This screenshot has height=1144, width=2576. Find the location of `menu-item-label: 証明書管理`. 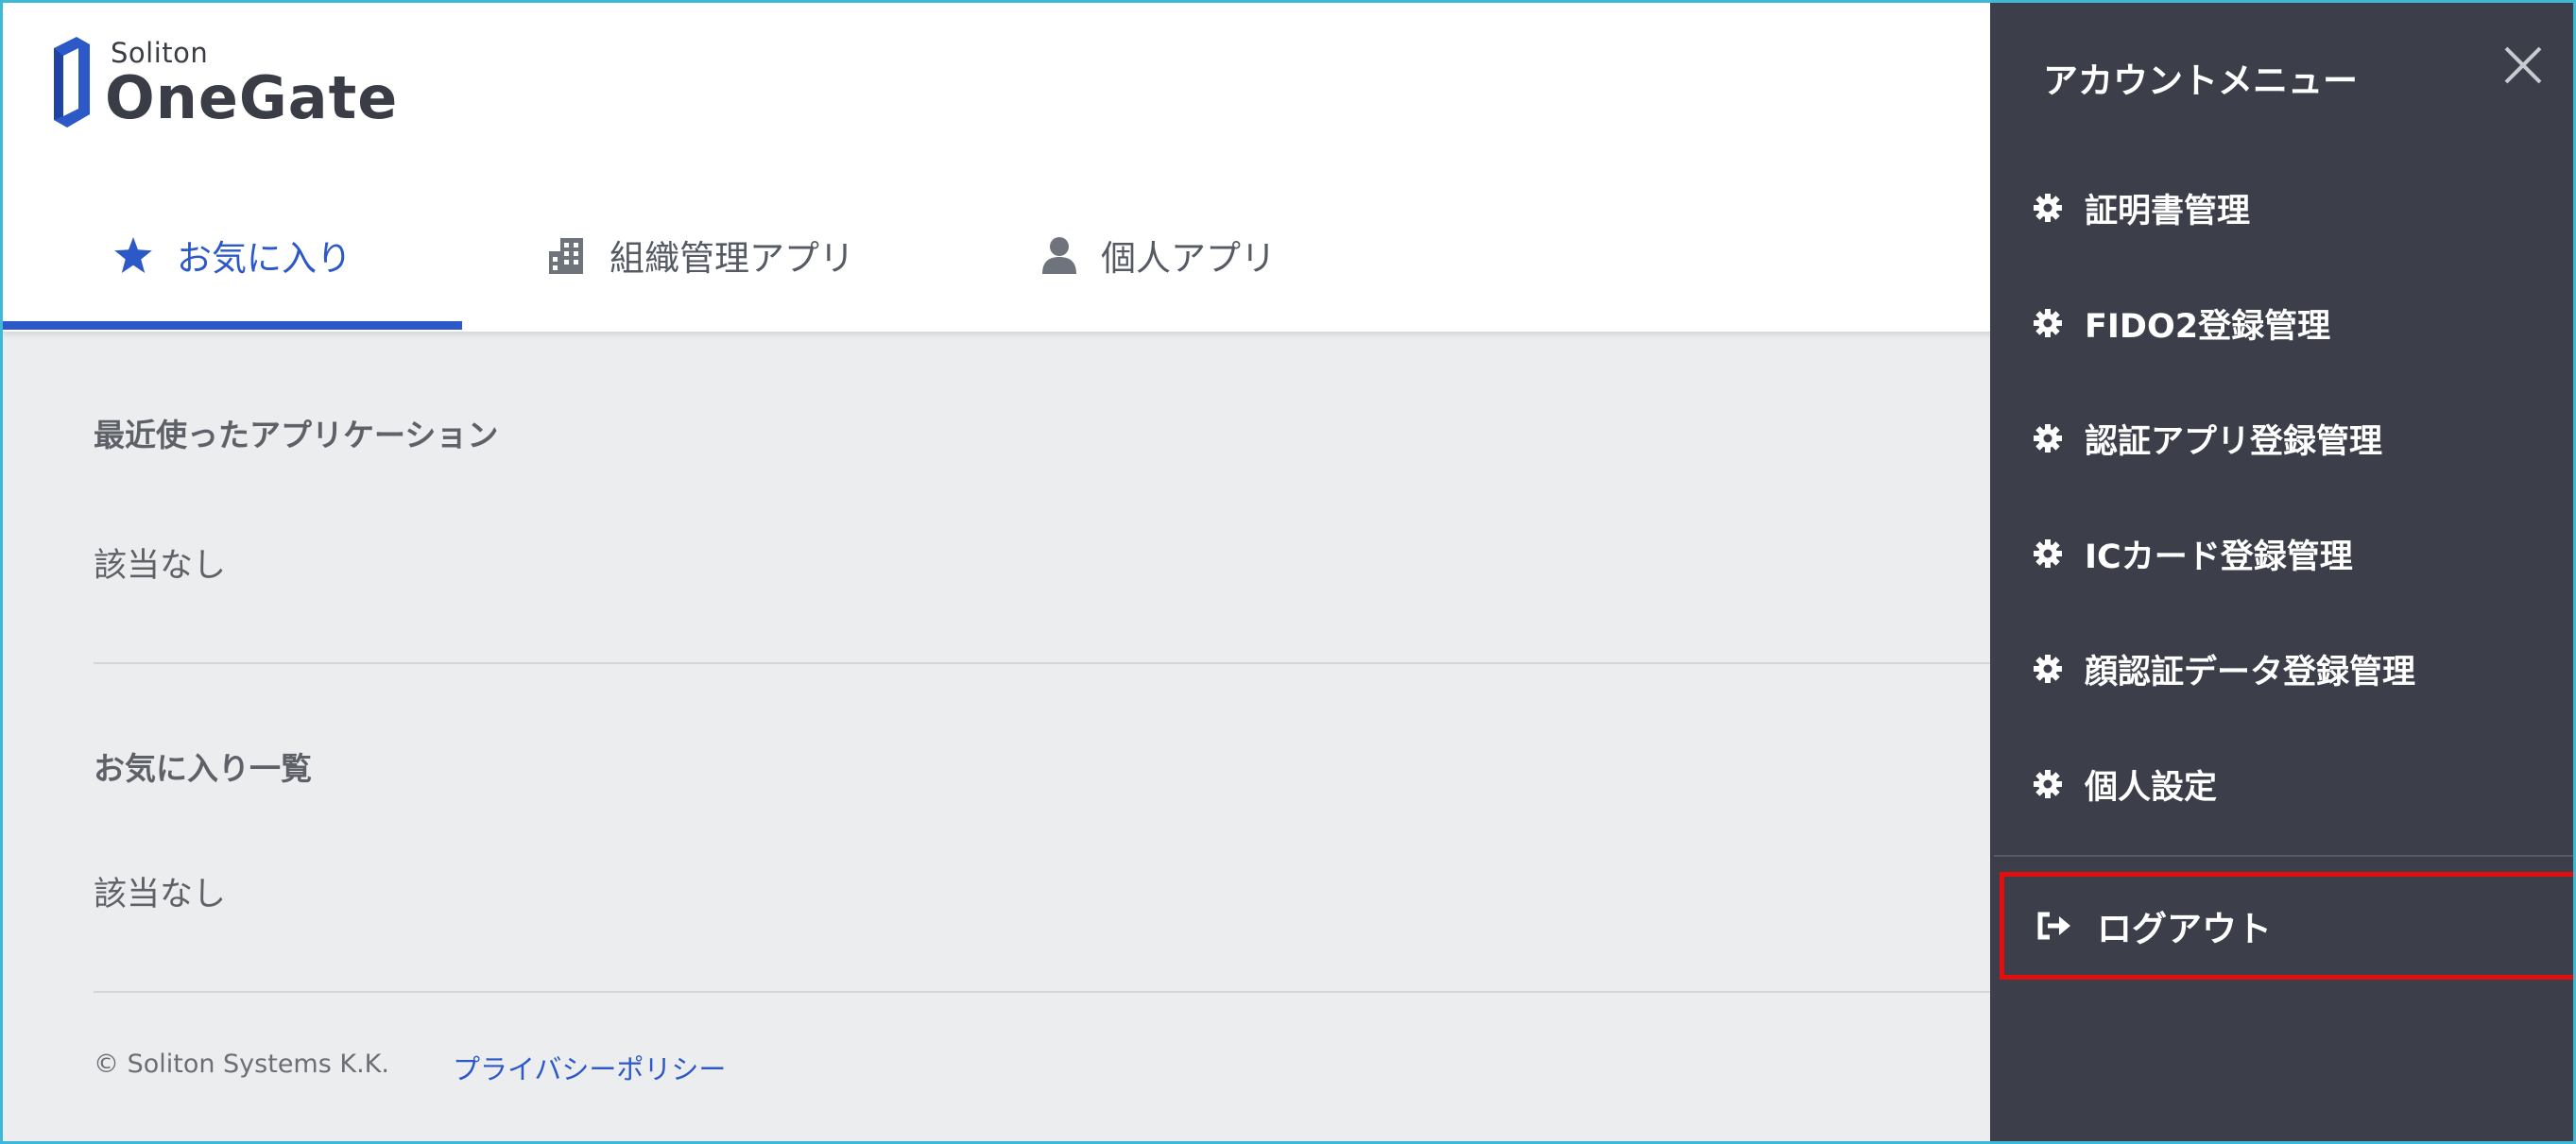

menu-item-label: 証明書管理 is located at coordinates (2168, 211).